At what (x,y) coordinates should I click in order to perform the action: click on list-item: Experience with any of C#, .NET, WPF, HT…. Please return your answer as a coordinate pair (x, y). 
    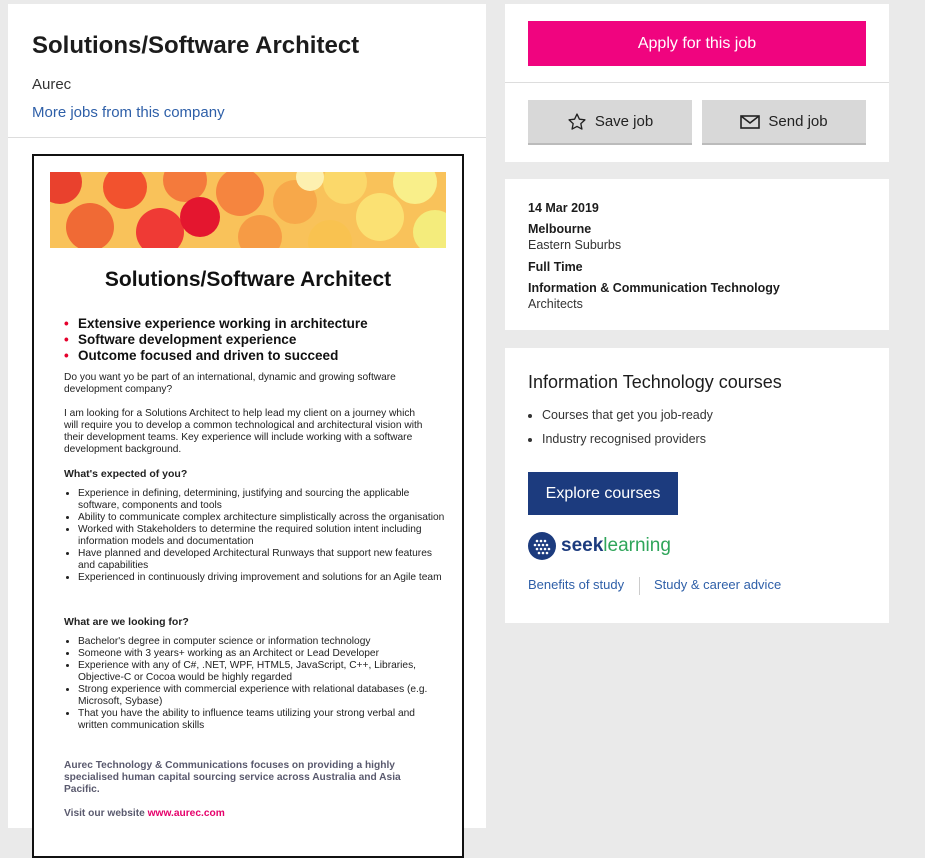
    Looking at the image, I should click on (262, 672).